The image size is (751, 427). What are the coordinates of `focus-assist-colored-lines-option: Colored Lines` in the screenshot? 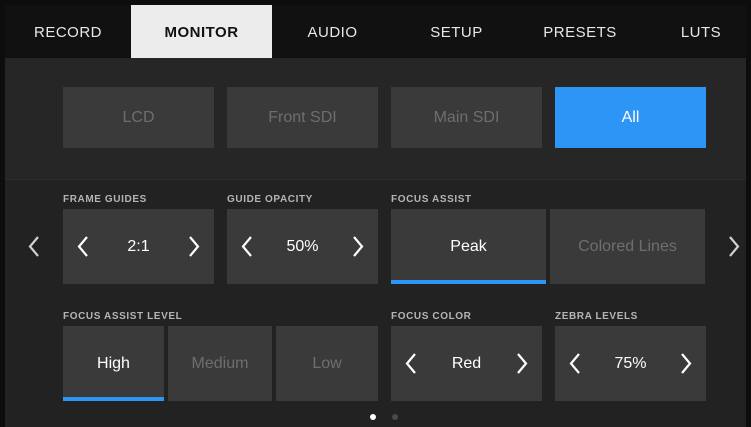 It's located at (627, 246).